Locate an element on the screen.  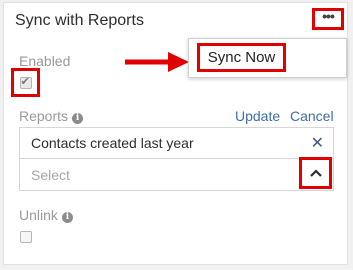
more-options-menu: Sync Now is located at coordinates (267, 58).